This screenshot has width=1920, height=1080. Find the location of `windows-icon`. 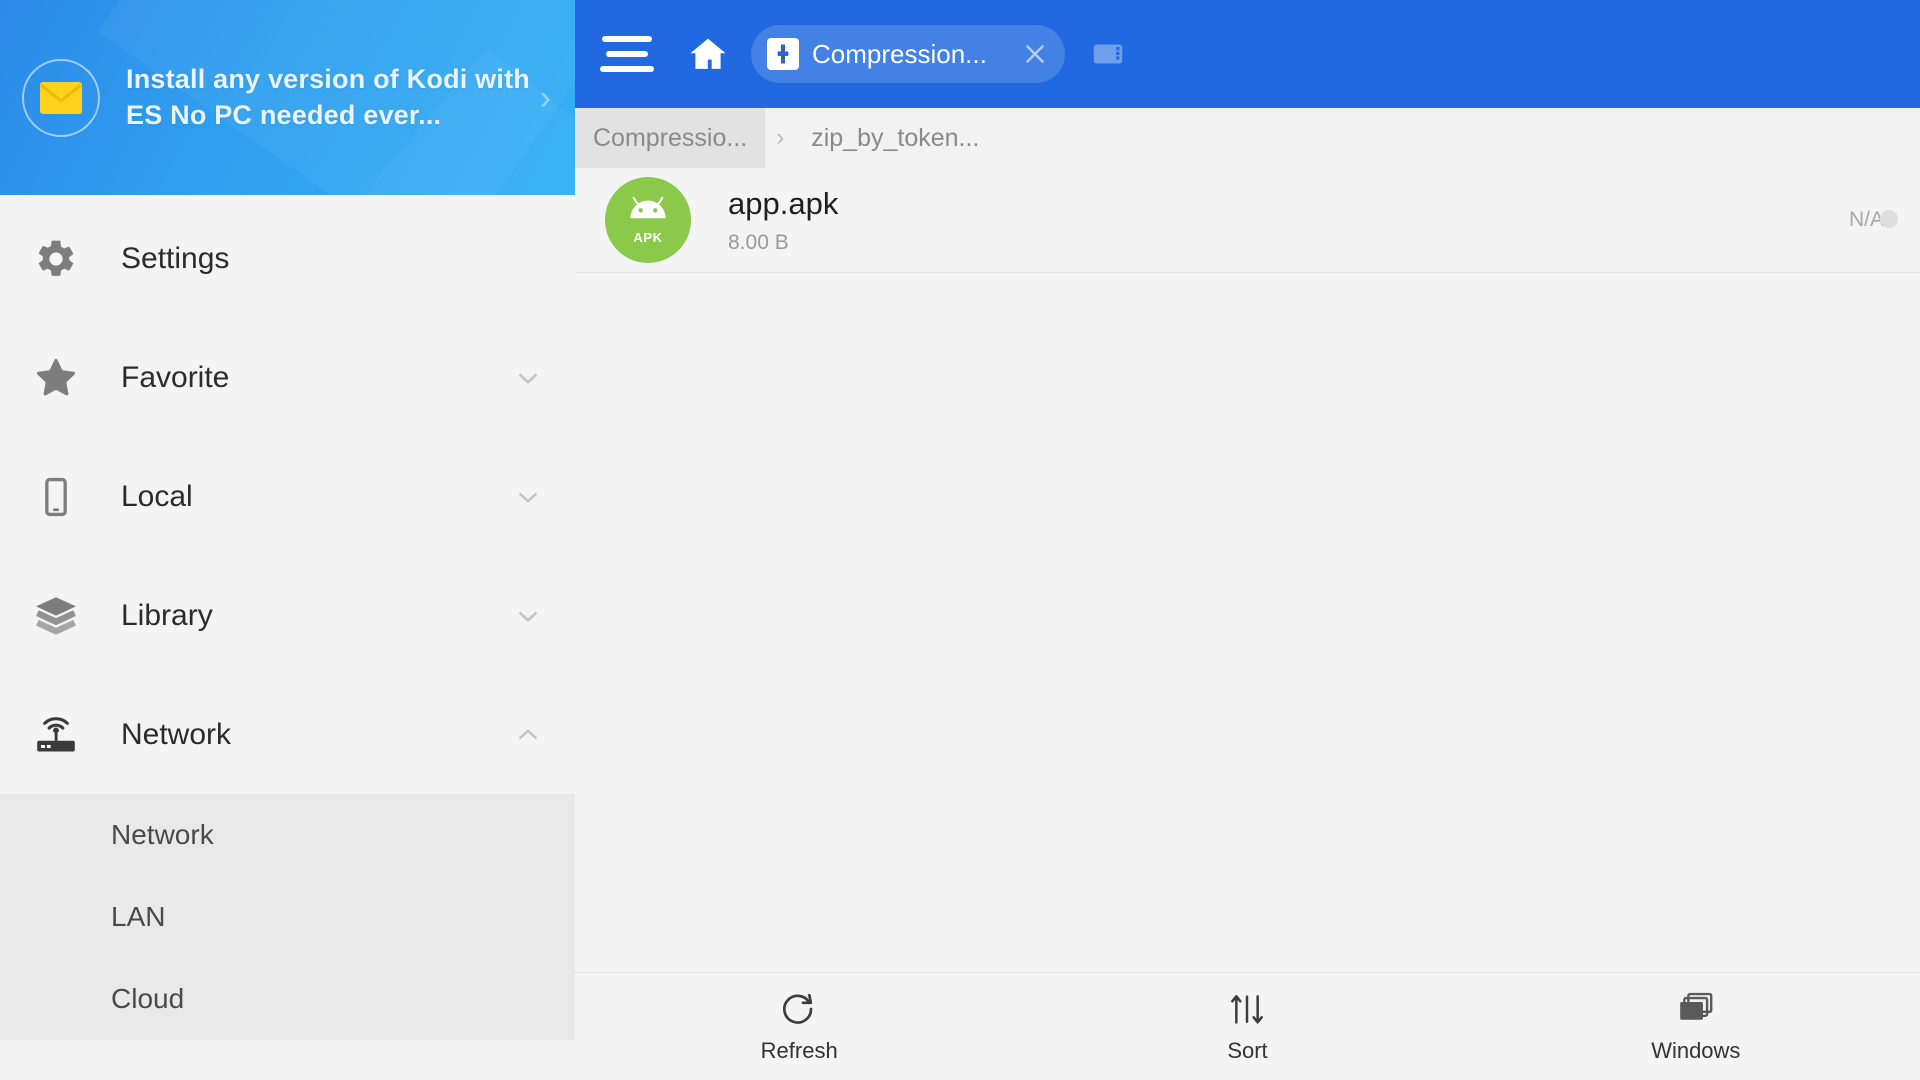

windows-icon is located at coordinates (1696, 1009).